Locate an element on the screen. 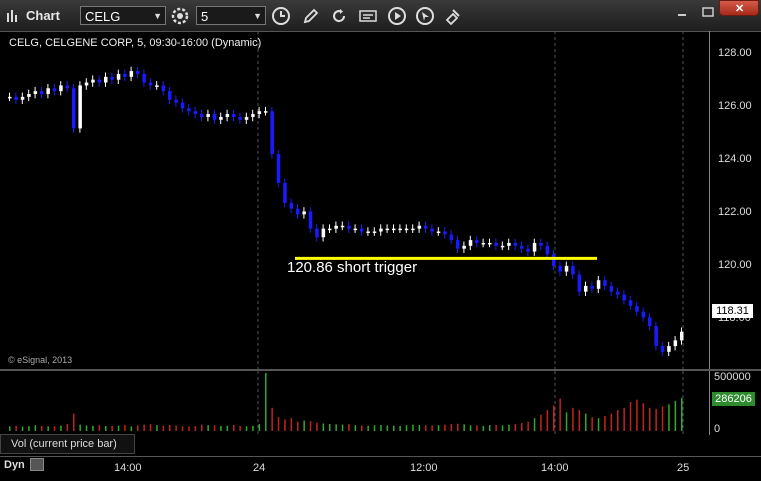  copyright-text: © eSignal, 2013 is located at coordinates (40, 360).